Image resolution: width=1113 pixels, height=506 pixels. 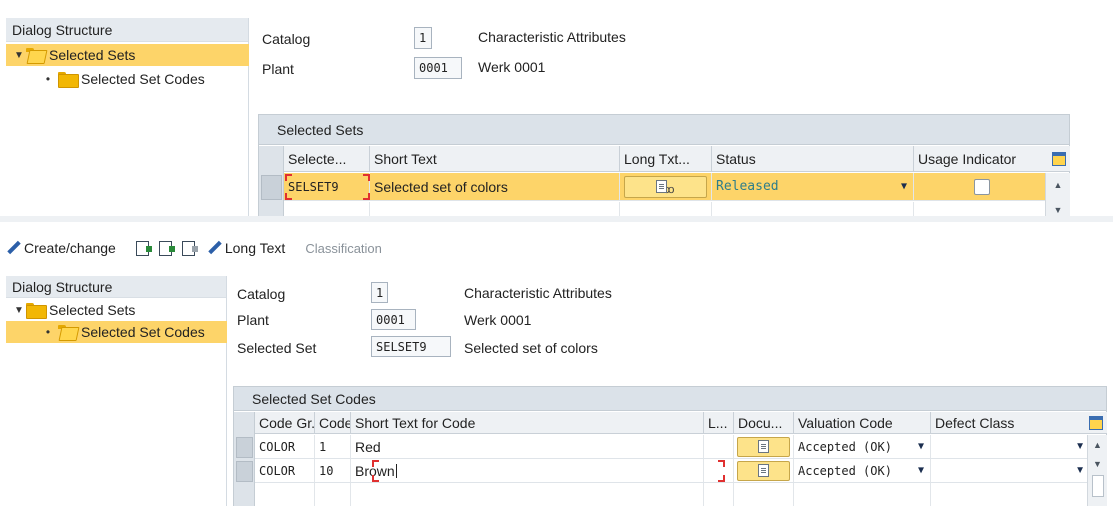 What do you see at coordinates (214, 248) in the screenshot?
I see `edit-text-icon` at bounding box center [214, 248].